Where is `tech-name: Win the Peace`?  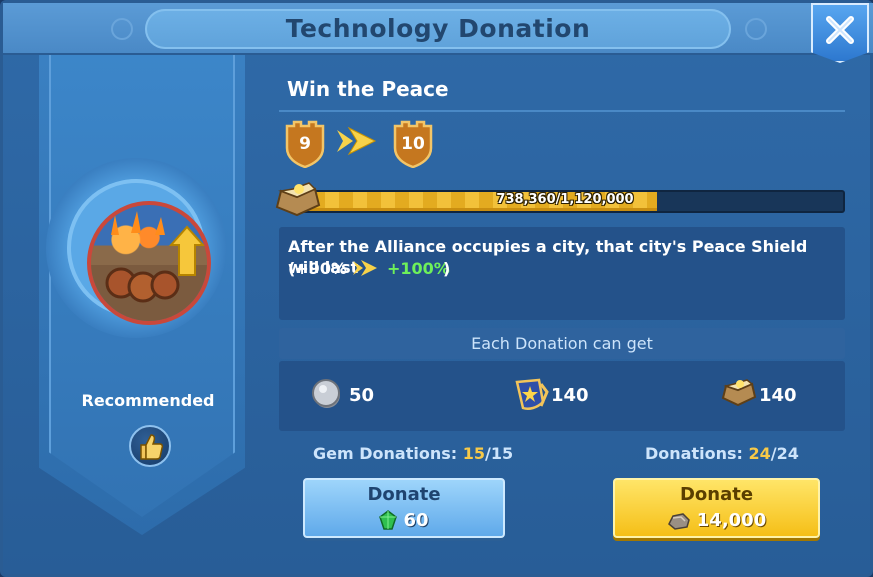
tech-name: Win the Peace is located at coordinates (368, 89).